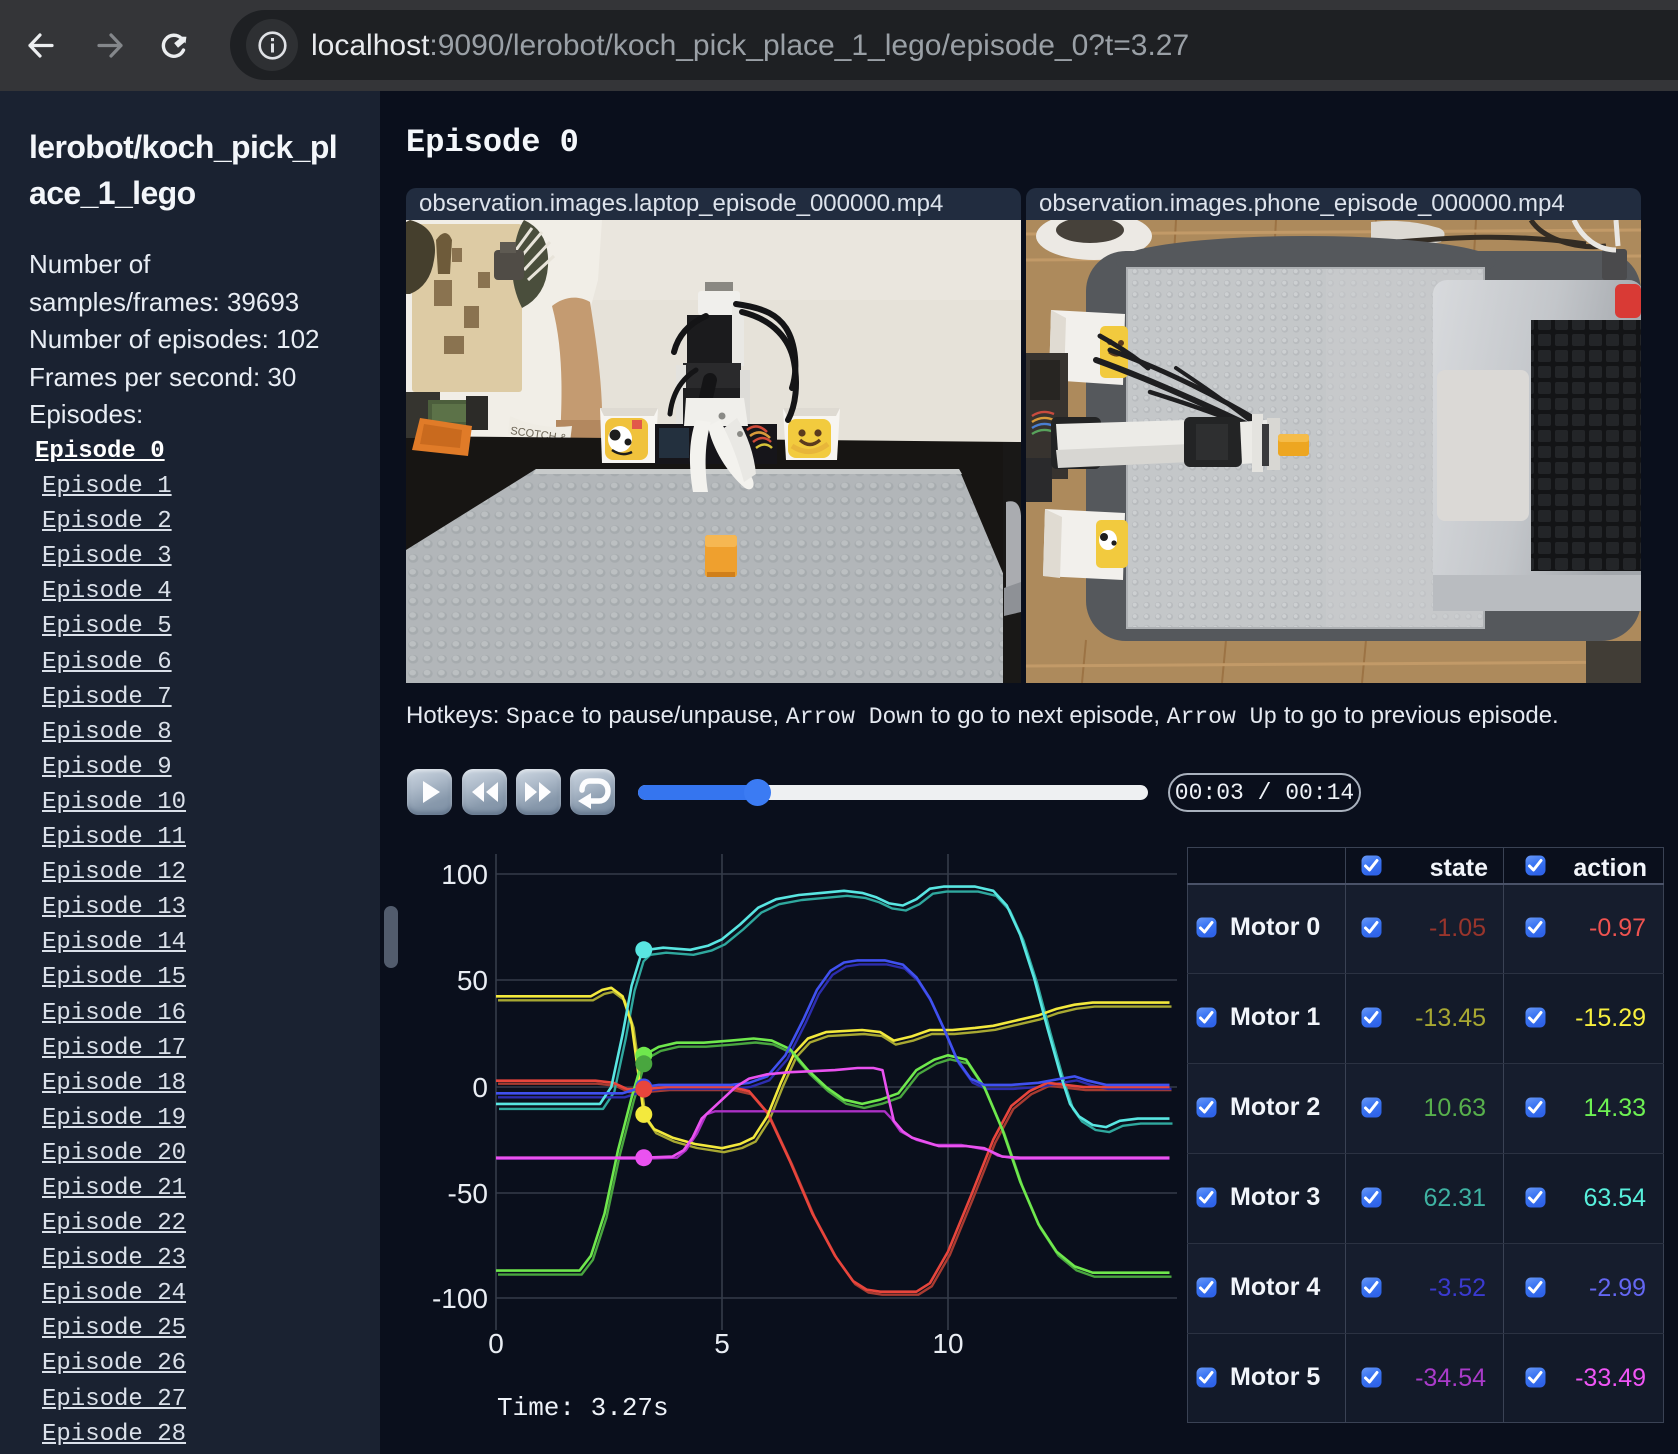 This screenshot has width=1678, height=1454. Describe the element at coordinates (460, 1298) in the screenshot. I see `svg-text: -100` at that location.